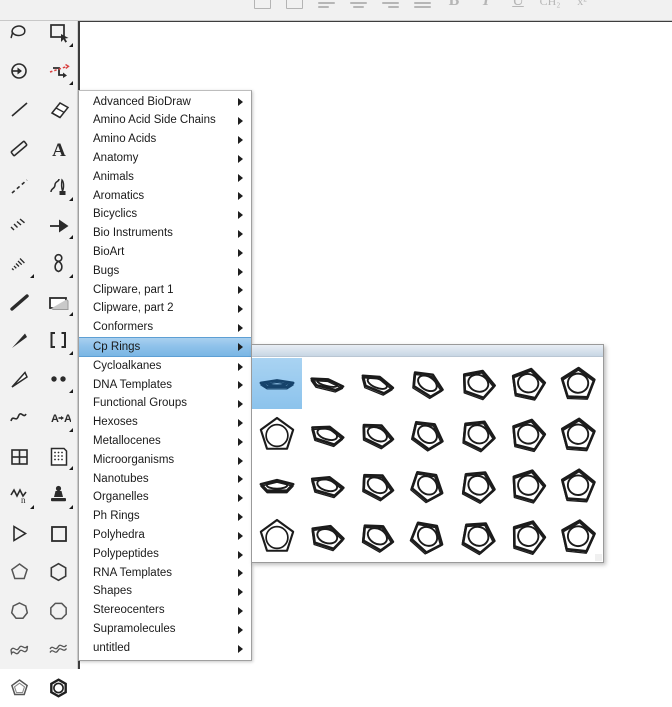 This screenshot has width=672, height=707. What do you see at coordinates (19, 110) in the screenshot?
I see `solid-bond-tool` at bounding box center [19, 110].